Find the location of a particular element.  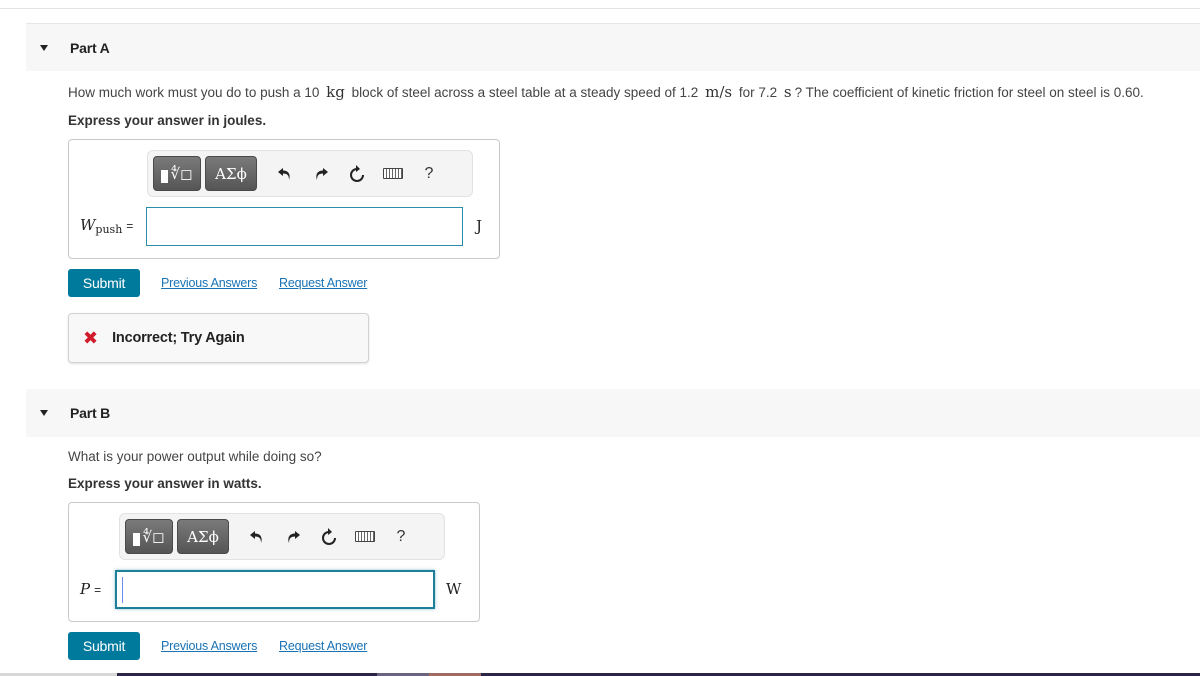

unit-ms: m/s is located at coordinates (719, 92).